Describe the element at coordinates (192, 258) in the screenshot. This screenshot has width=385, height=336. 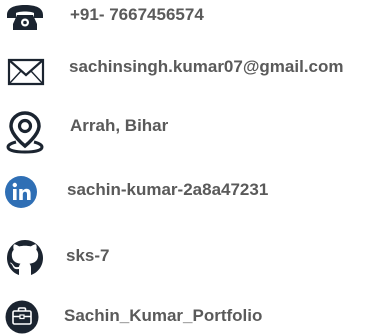
I see `contact-item-github: sks-7` at that location.